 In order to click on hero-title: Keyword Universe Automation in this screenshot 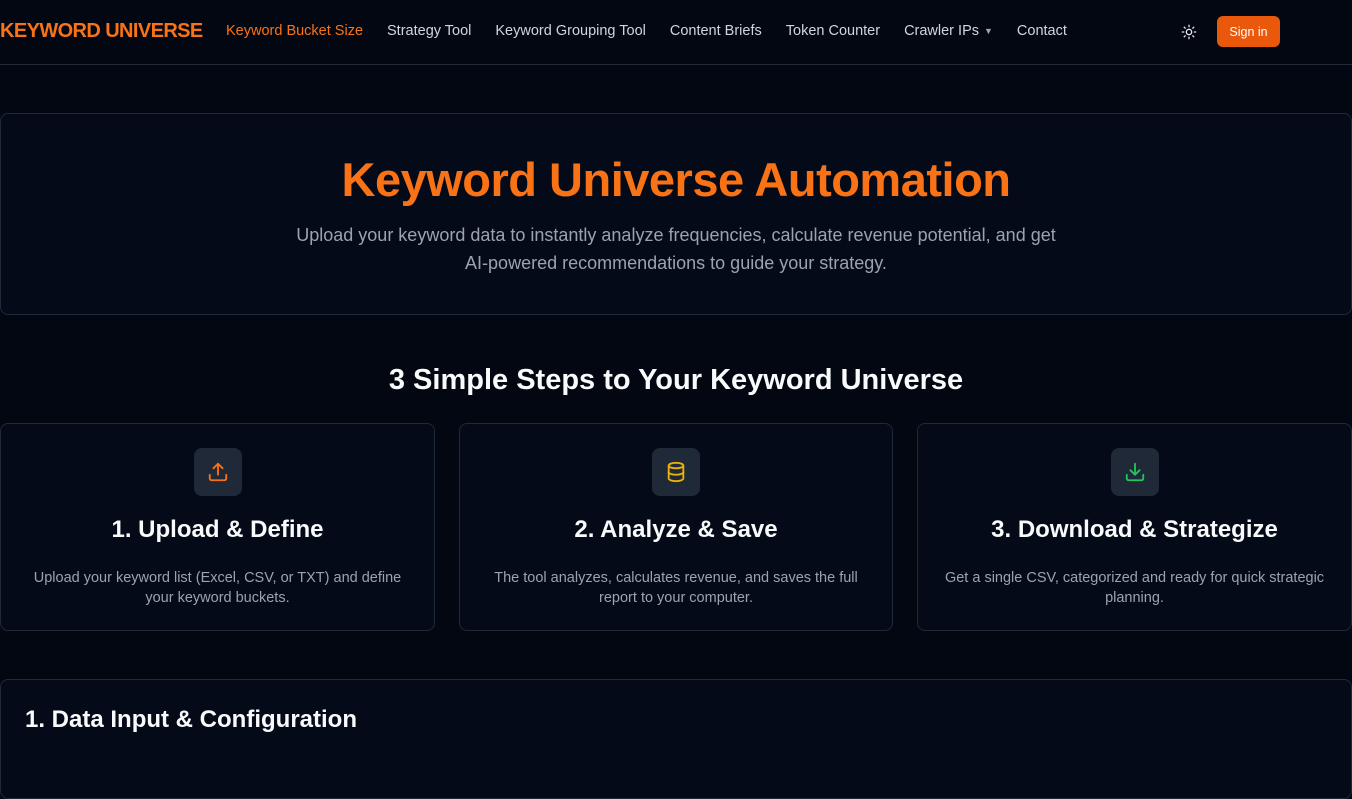, I will do `click(676, 179)`.